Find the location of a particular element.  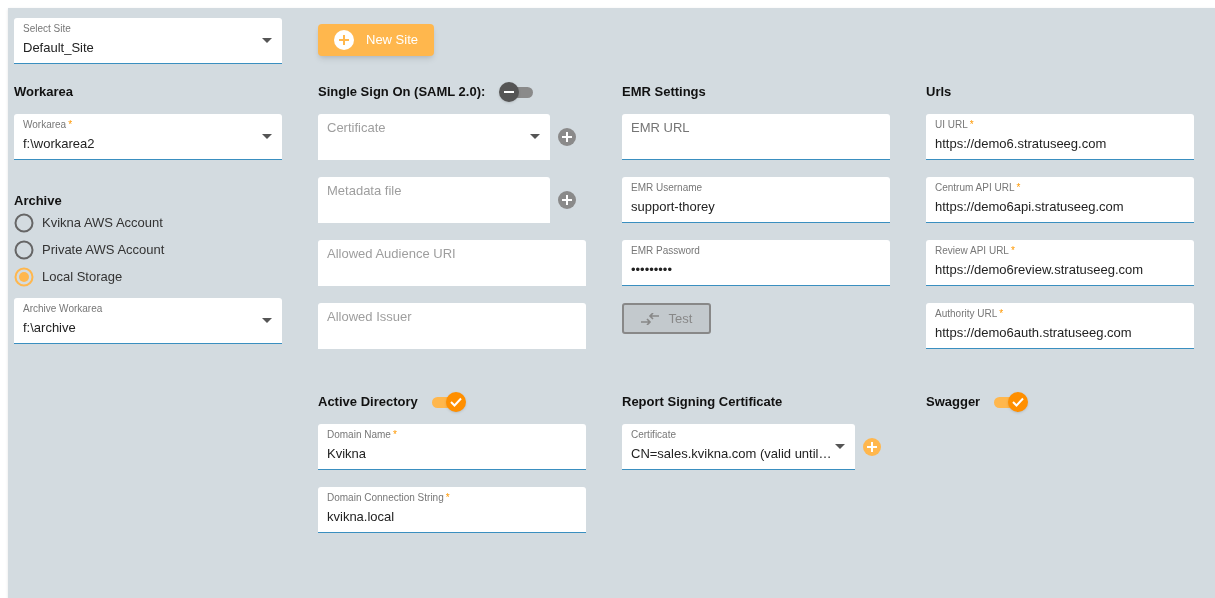

select-field: Select Site Default_Site is located at coordinates (148, 41).